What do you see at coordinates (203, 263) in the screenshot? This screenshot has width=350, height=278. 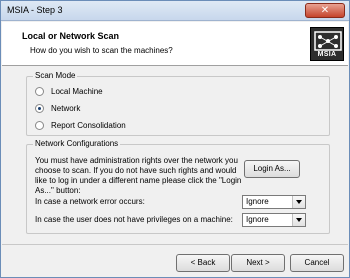 I see `back-button: < Back` at bounding box center [203, 263].